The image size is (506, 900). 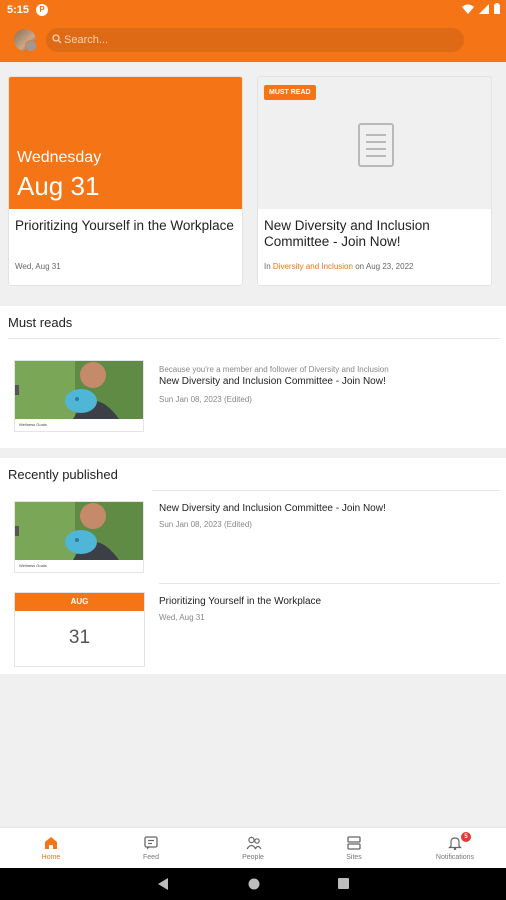 What do you see at coordinates (42, 10) in the screenshot?
I see `app-notification-icon: P` at bounding box center [42, 10].